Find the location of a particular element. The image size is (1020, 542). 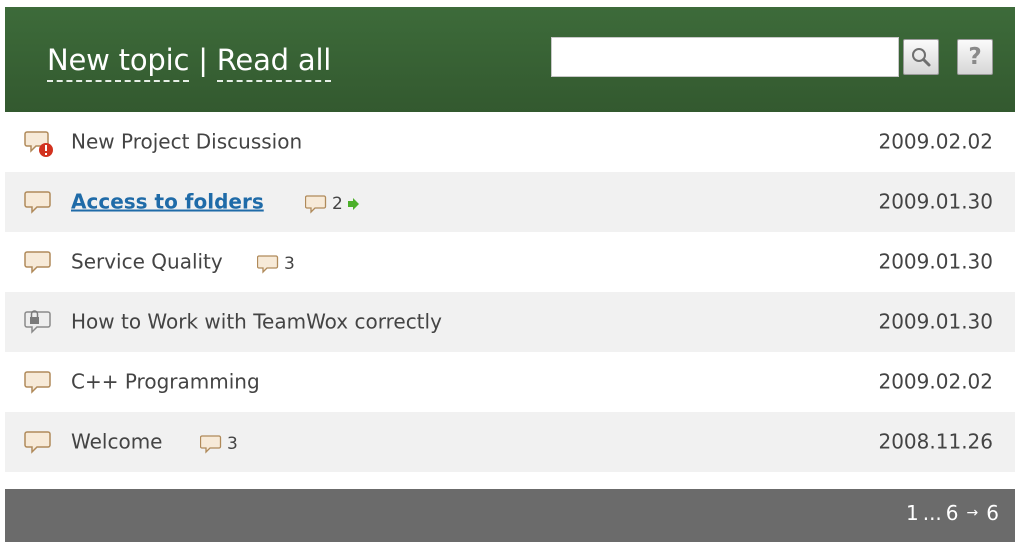

topic-row: Access to folders 2 2009.01.30 is located at coordinates (510, 202).